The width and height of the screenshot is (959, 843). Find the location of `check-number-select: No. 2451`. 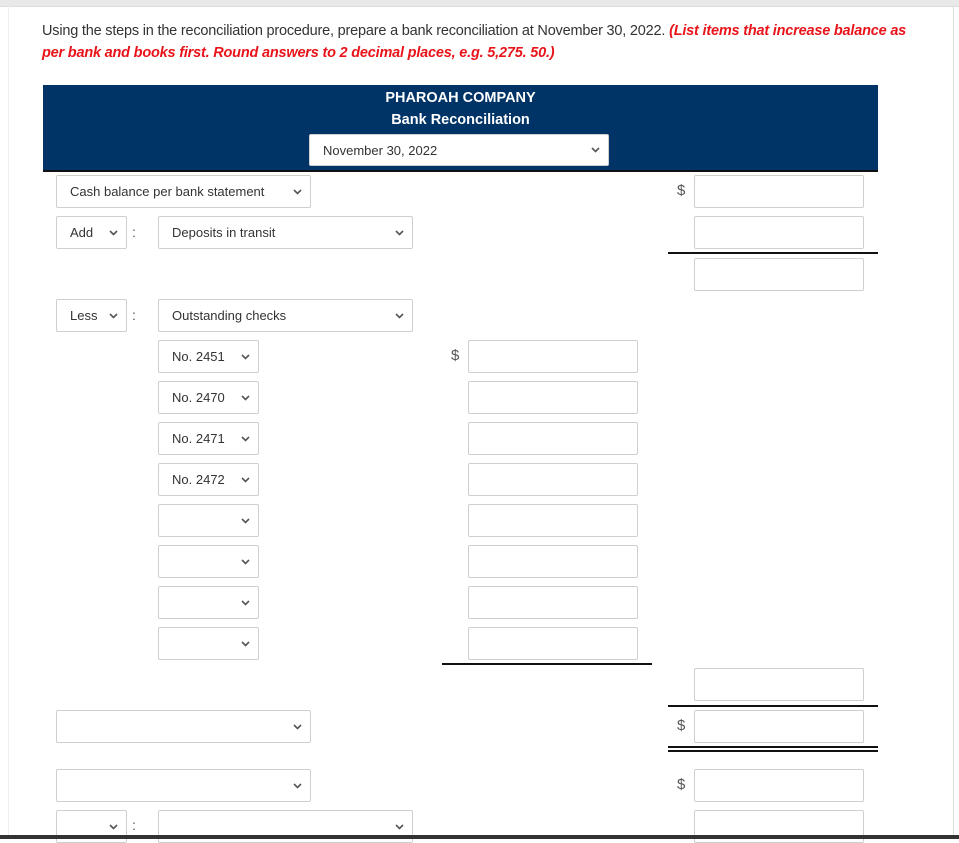

check-number-select: No. 2451 is located at coordinates (208, 356).